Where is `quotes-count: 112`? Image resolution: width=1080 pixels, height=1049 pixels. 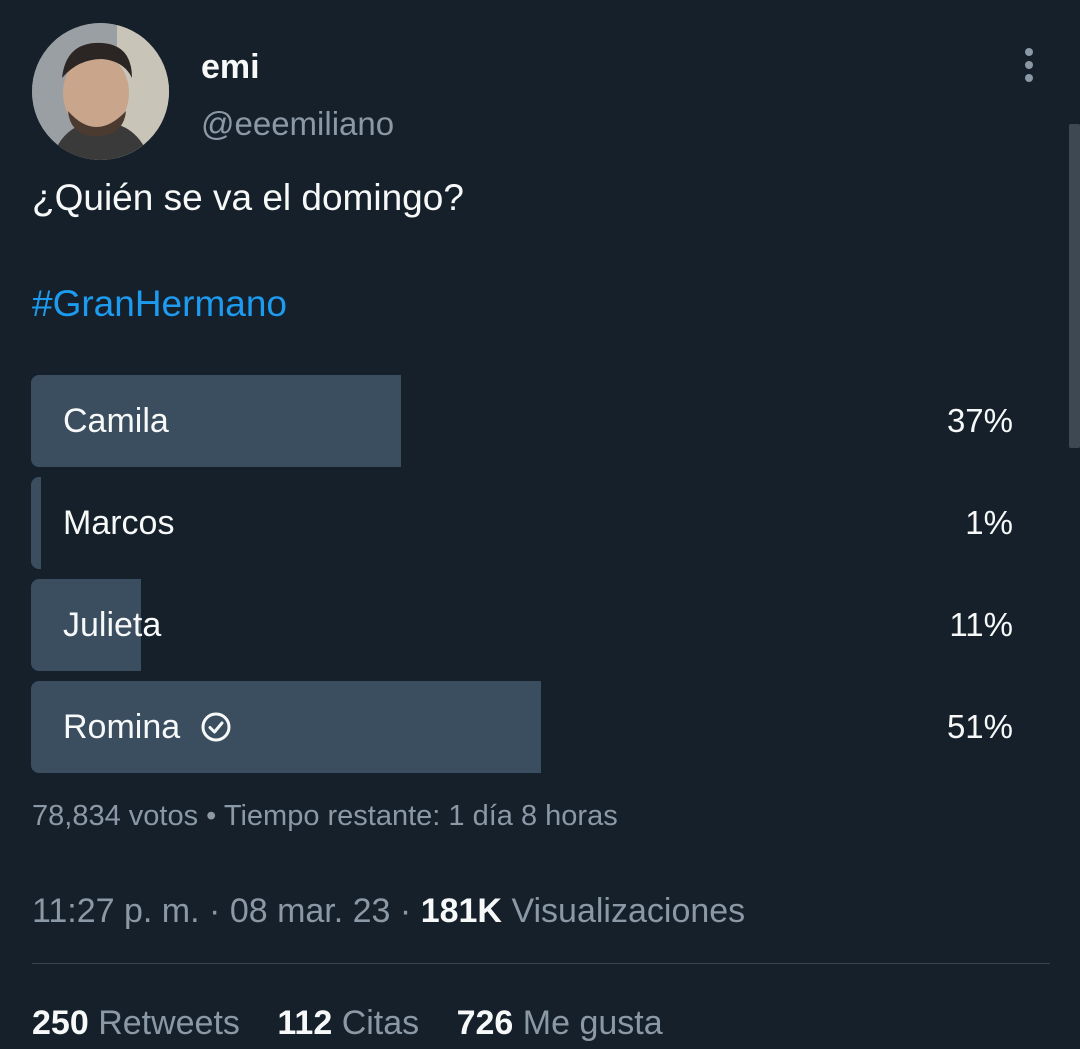 quotes-count: 112 is located at coordinates (305, 1023).